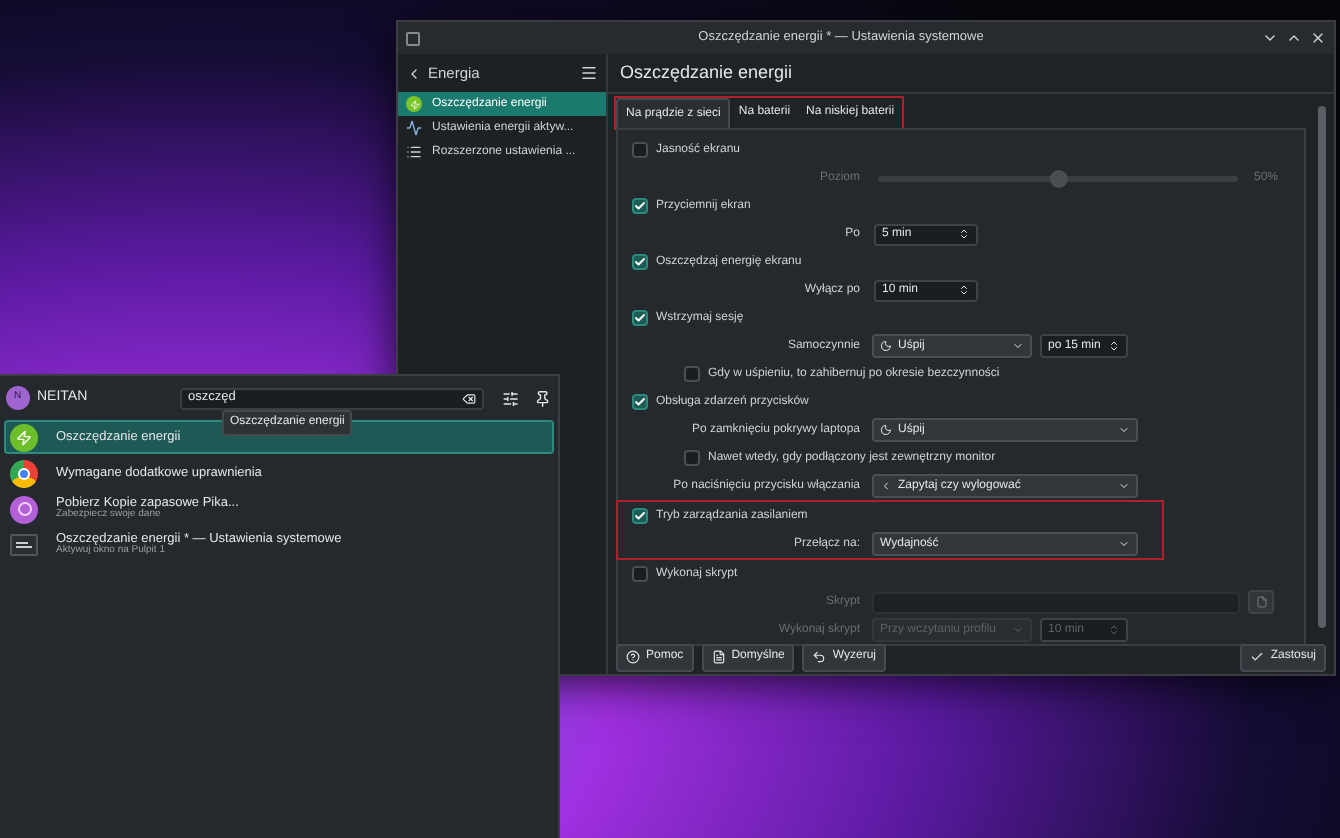  What do you see at coordinates (1261, 602) in the screenshot?
I see `file-icon` at bounding box center [1261, 602].